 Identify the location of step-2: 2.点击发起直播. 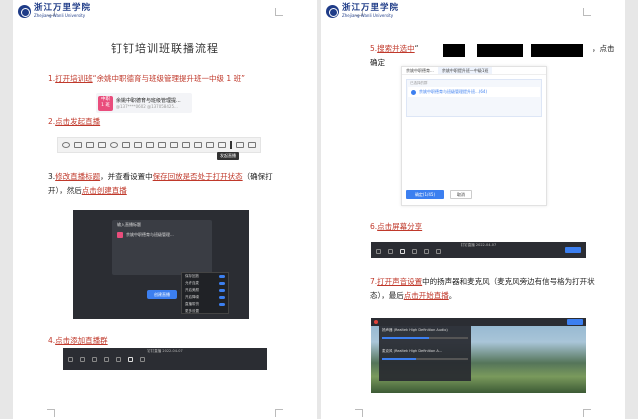
(74, 121).